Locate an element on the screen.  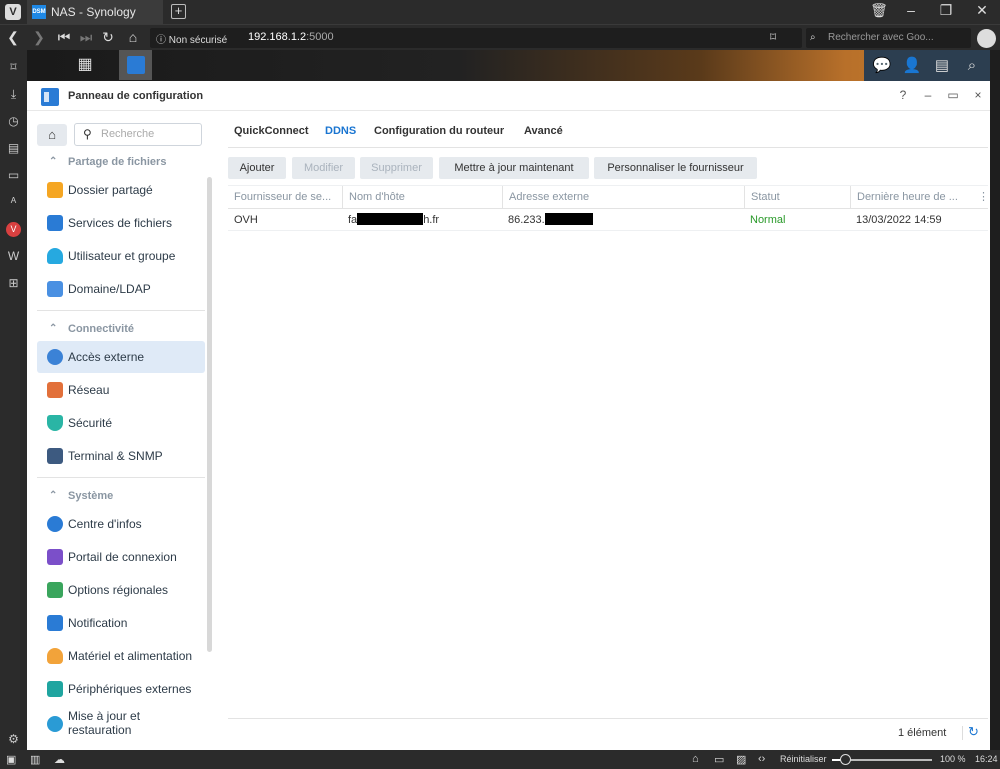
sidebar-scrollbar is located at coordinates (209, 414).